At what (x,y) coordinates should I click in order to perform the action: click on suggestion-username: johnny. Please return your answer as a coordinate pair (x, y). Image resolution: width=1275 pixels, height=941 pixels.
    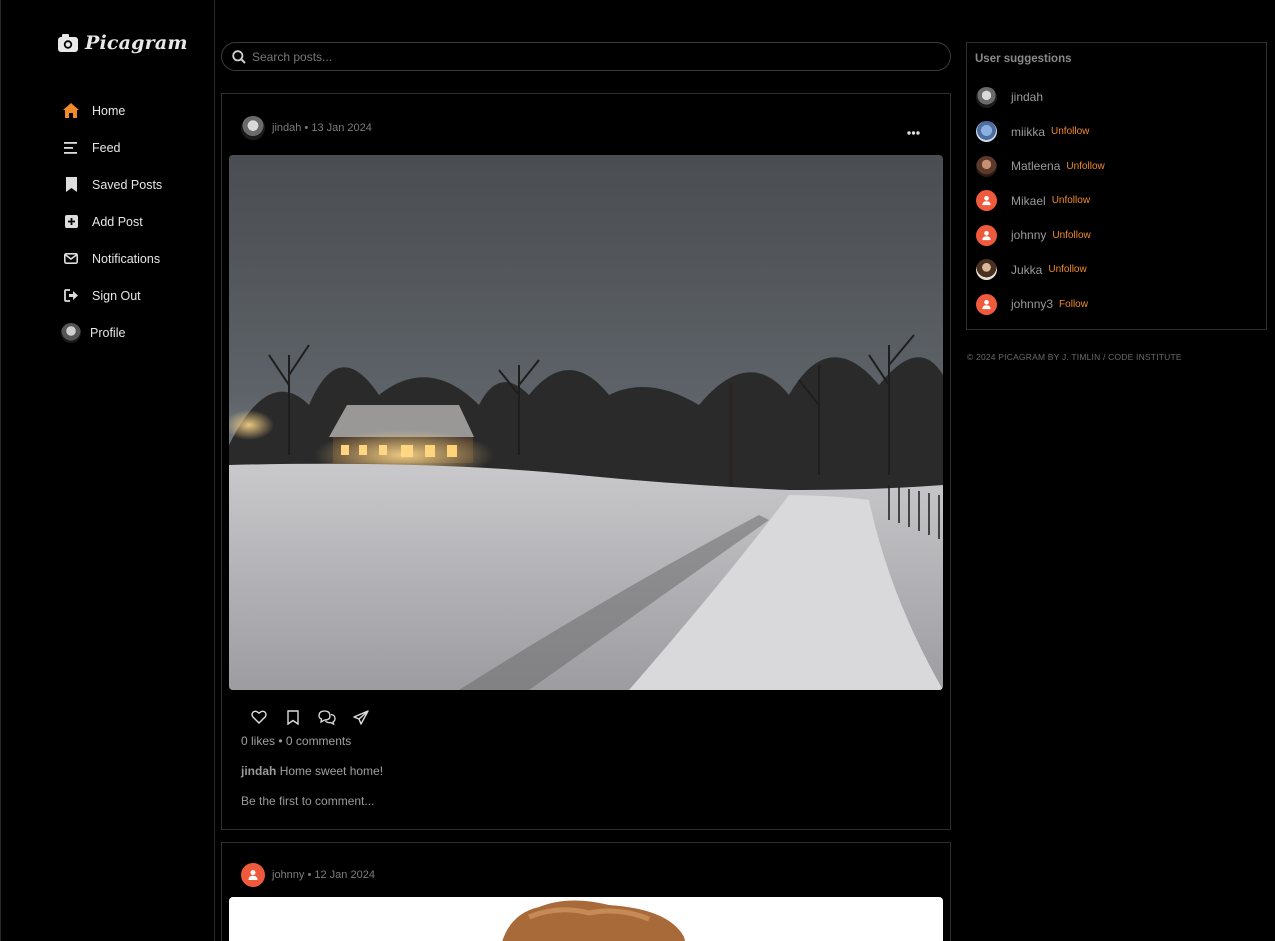
    Looking at the image, I should click on (1028, 235).